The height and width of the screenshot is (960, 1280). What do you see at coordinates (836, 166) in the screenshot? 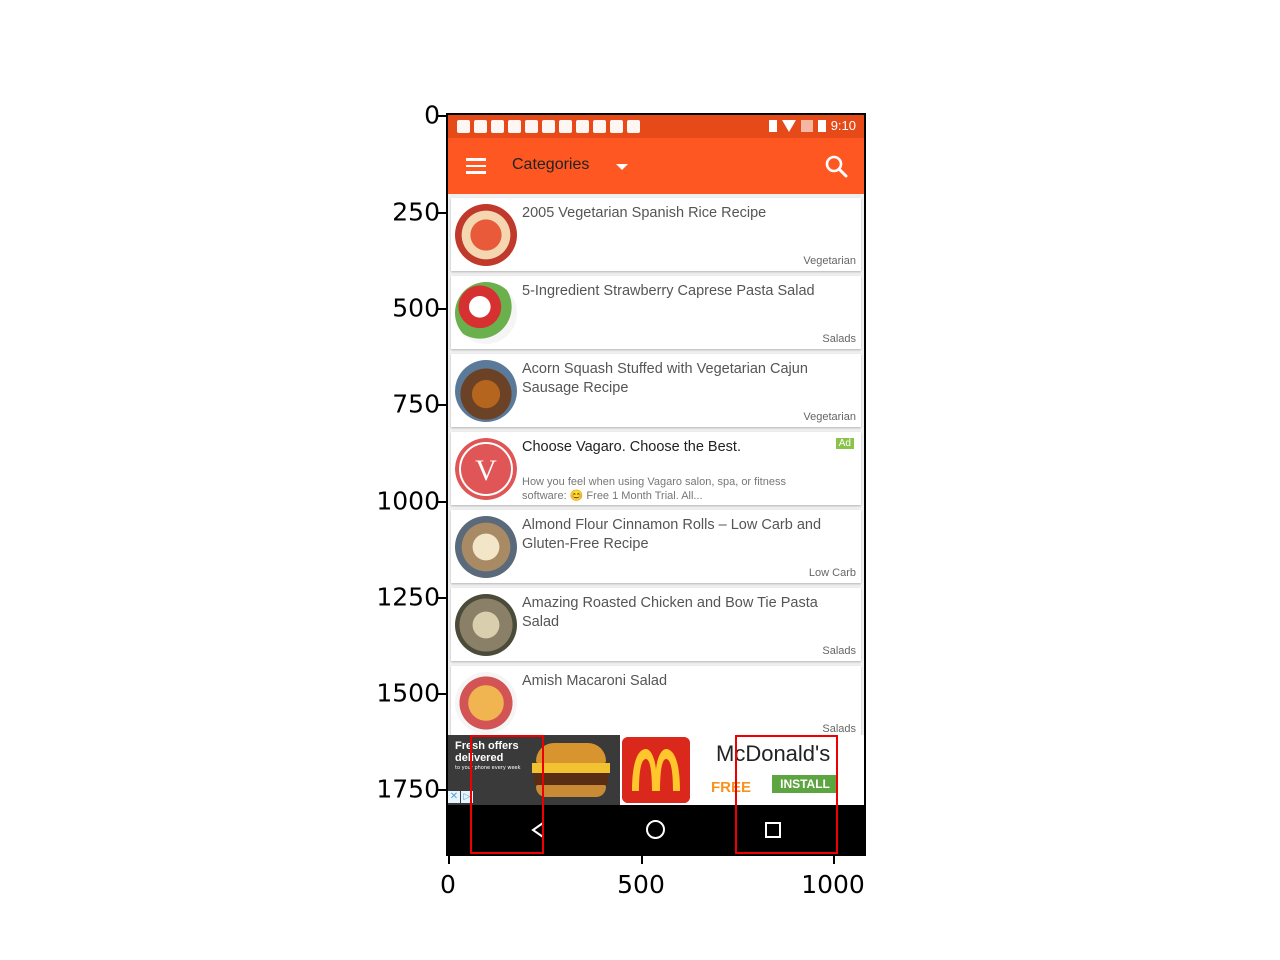
I see `search-icon` at bounding box center [836, 166].